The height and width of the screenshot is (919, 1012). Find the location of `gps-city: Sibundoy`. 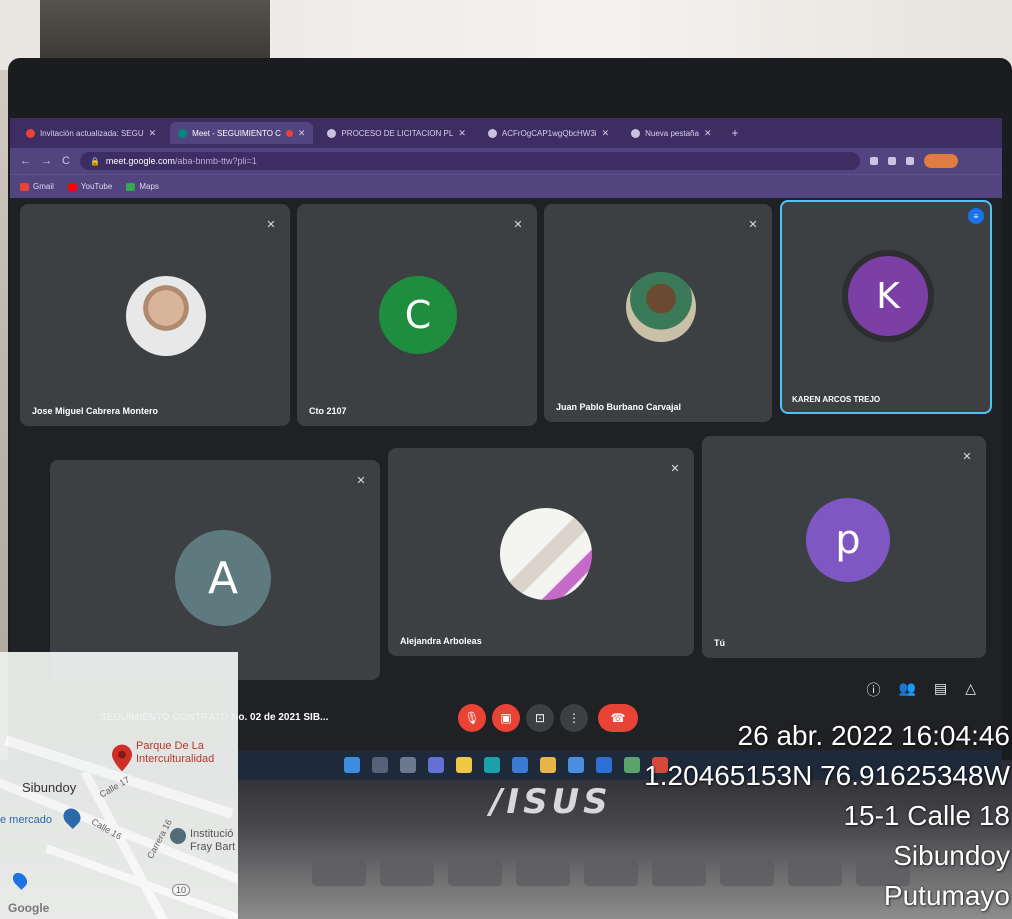

gps-city: Sibundoy is located at coordinates (951, 855).